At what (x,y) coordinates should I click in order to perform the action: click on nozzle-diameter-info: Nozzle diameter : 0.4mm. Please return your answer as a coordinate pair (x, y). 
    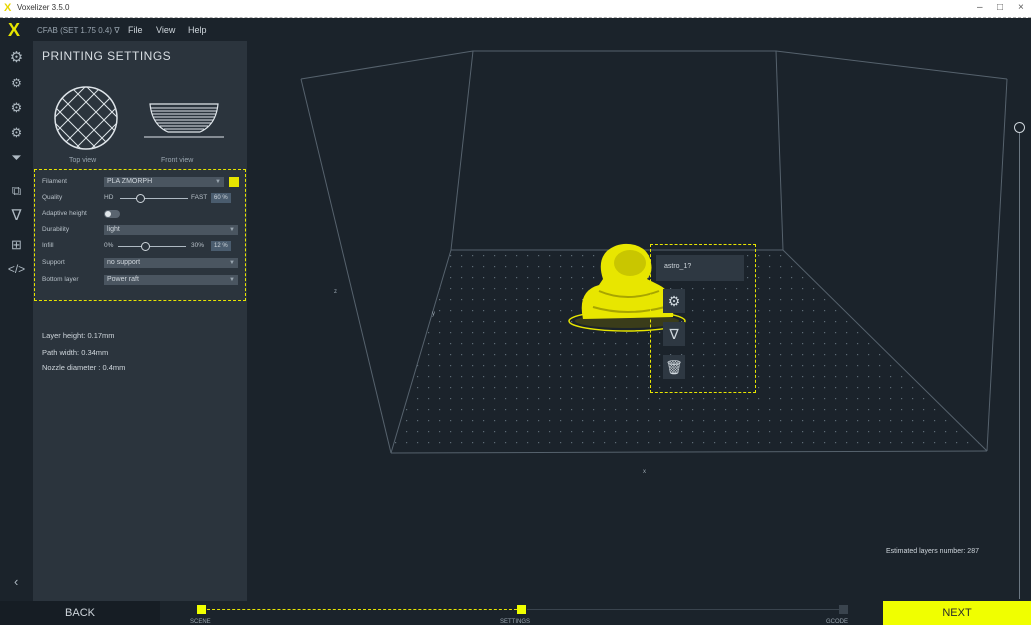
    Looking at the image, I should click on (84, 367).